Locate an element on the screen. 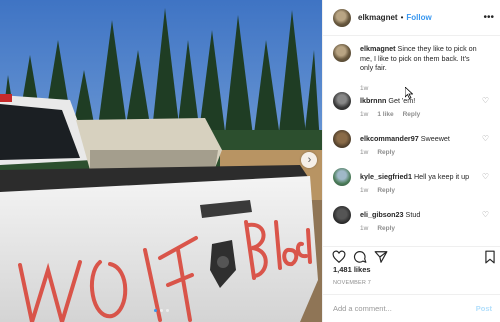 The height and width of the screenshot is (322, 500). add-comment-bar: Post is located at coordinates (411, 308).